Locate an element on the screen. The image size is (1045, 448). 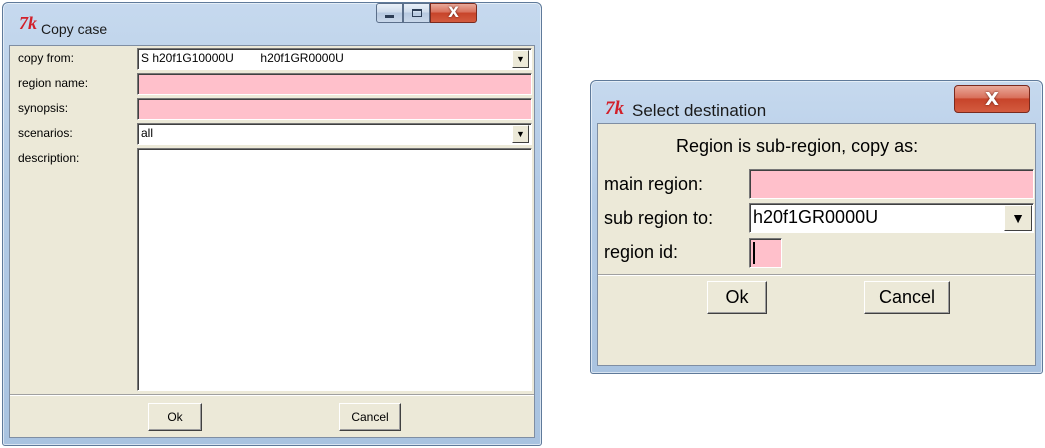
sub-region-label: sub region to: is located at coordinates (659, 218).